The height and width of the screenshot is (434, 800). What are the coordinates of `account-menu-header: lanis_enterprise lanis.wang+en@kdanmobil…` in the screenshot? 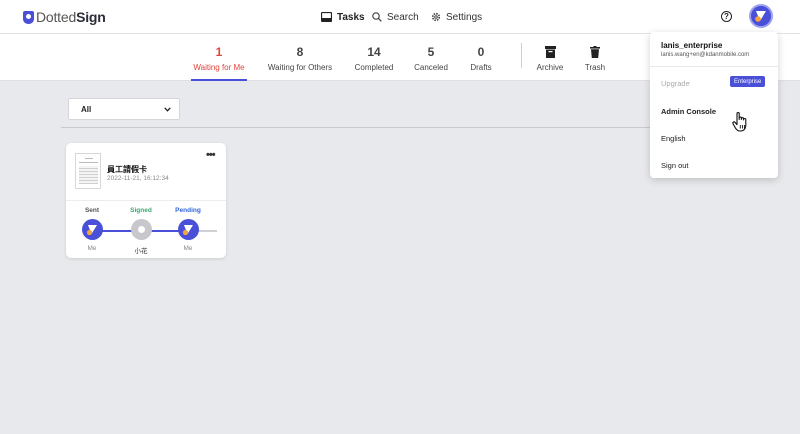 It's located at (714, 49).